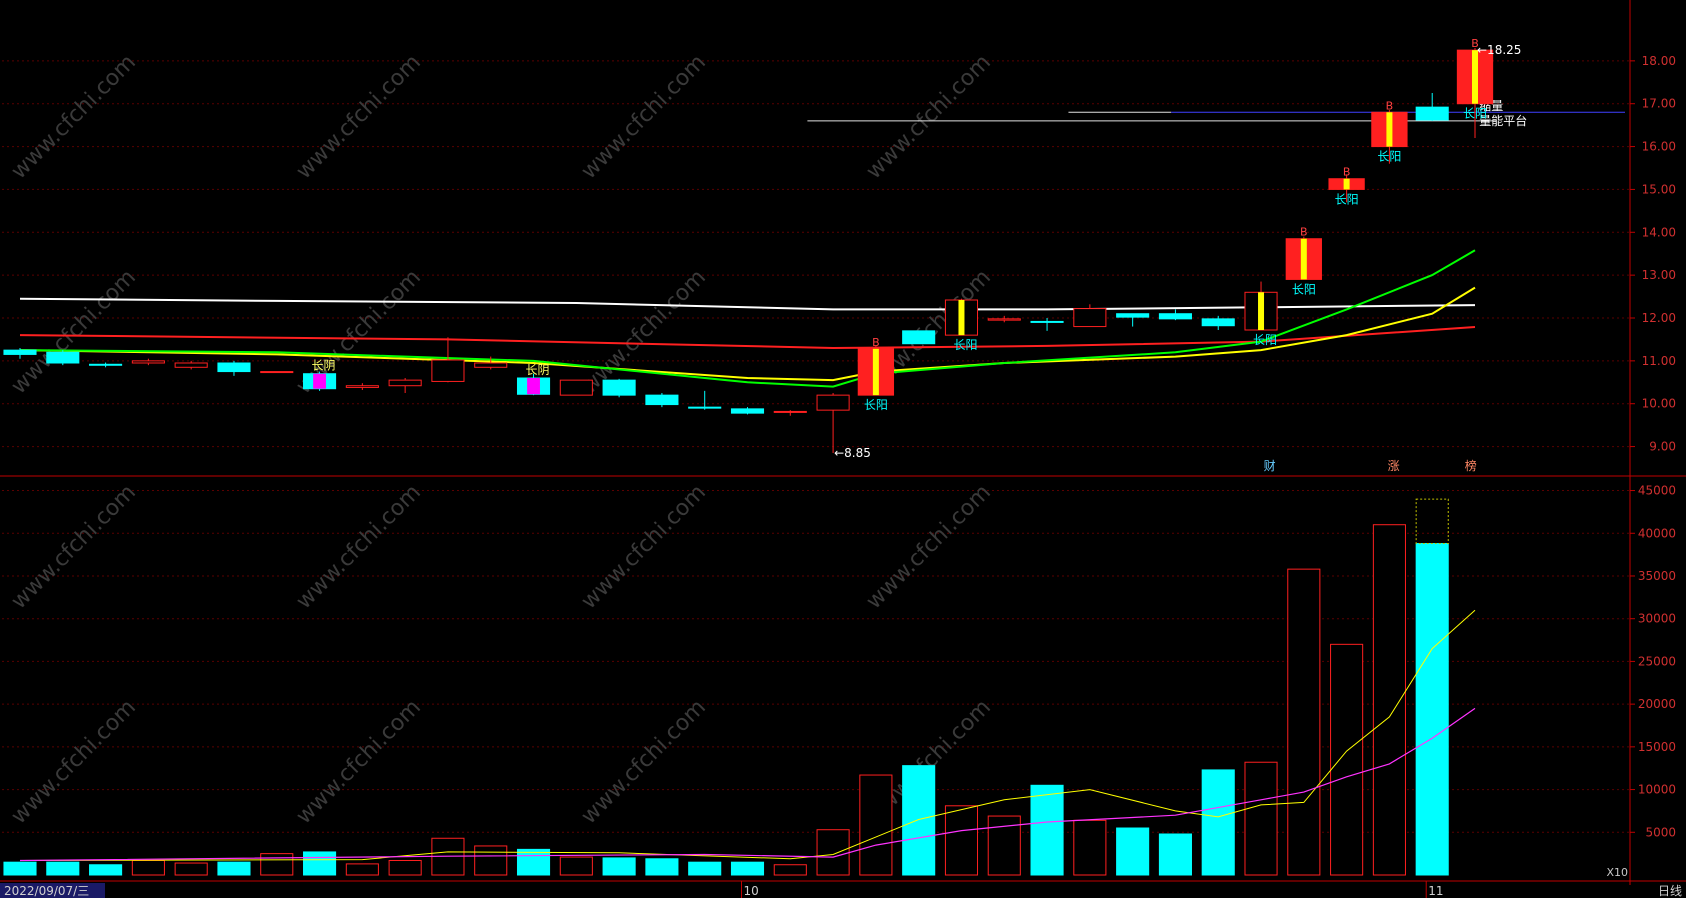  What do you see at coordinates (1662, 447) in the screenshot?
I see `price-tick-label: 9.00` at bounding box center [1662, 447].